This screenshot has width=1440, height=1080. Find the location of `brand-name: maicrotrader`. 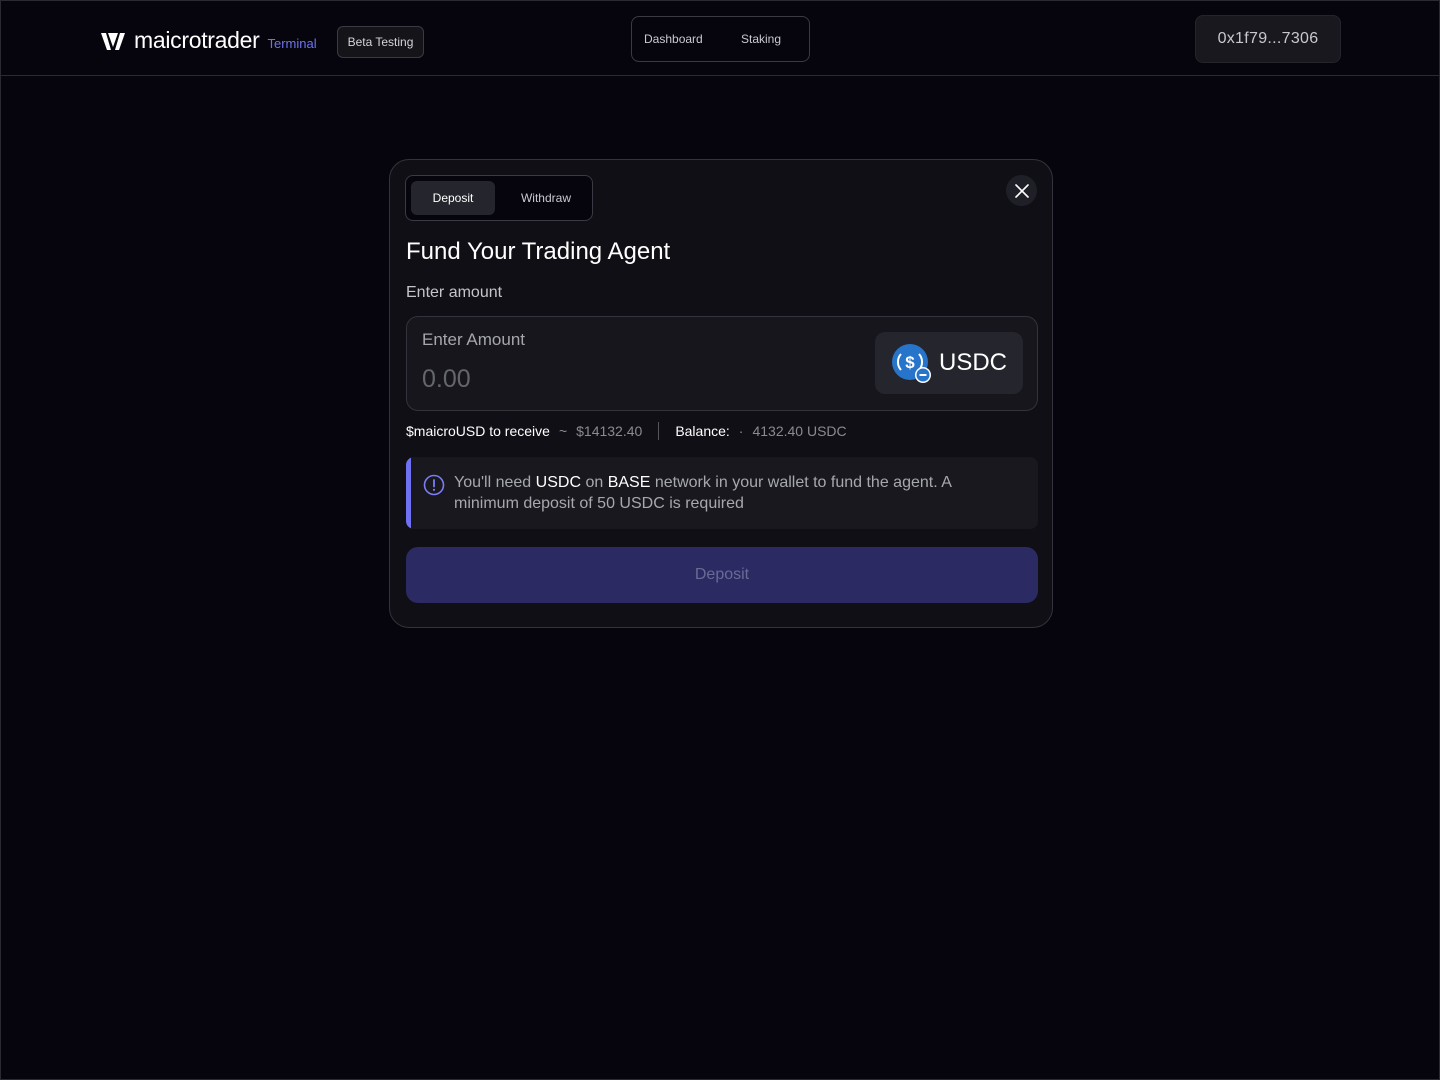

brand-name: maicrotrader is located at coordinates (197, 40).